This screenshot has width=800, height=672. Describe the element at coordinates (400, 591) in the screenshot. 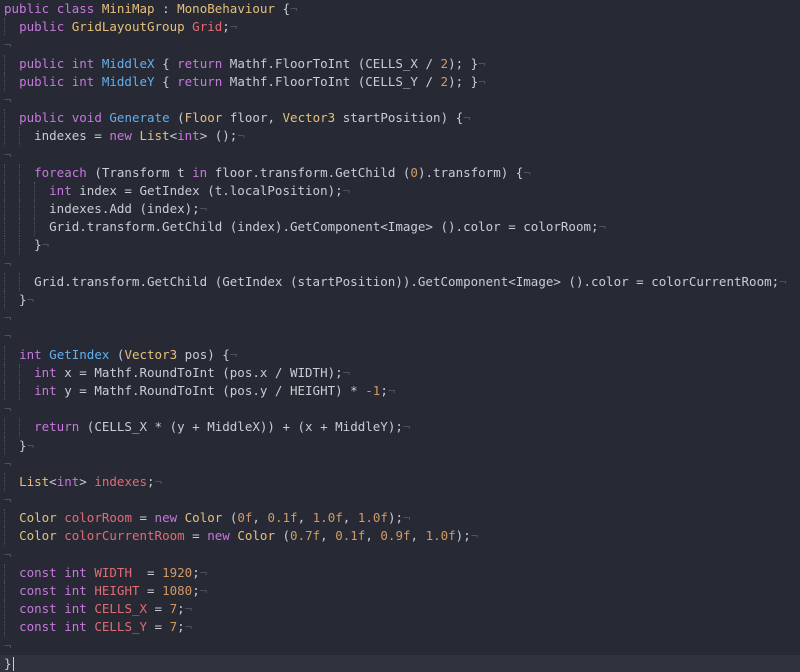

I see `code-line: const int HEIGHT = 1080;¬` at that location.